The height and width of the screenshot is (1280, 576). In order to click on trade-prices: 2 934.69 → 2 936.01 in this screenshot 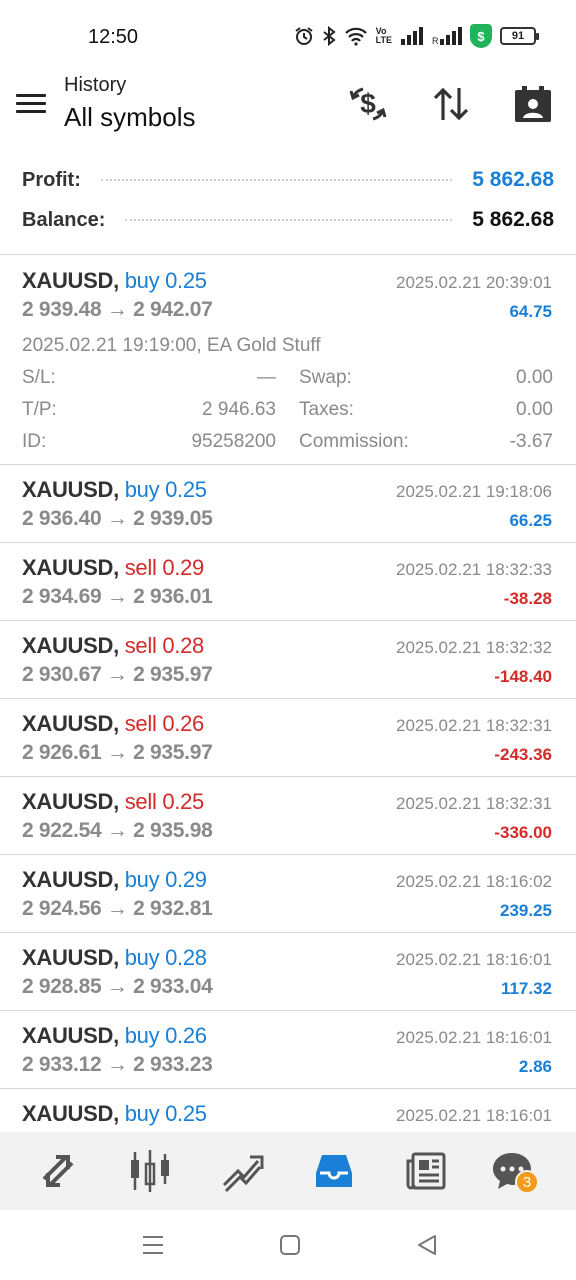, I will do `click(117, 596)`.